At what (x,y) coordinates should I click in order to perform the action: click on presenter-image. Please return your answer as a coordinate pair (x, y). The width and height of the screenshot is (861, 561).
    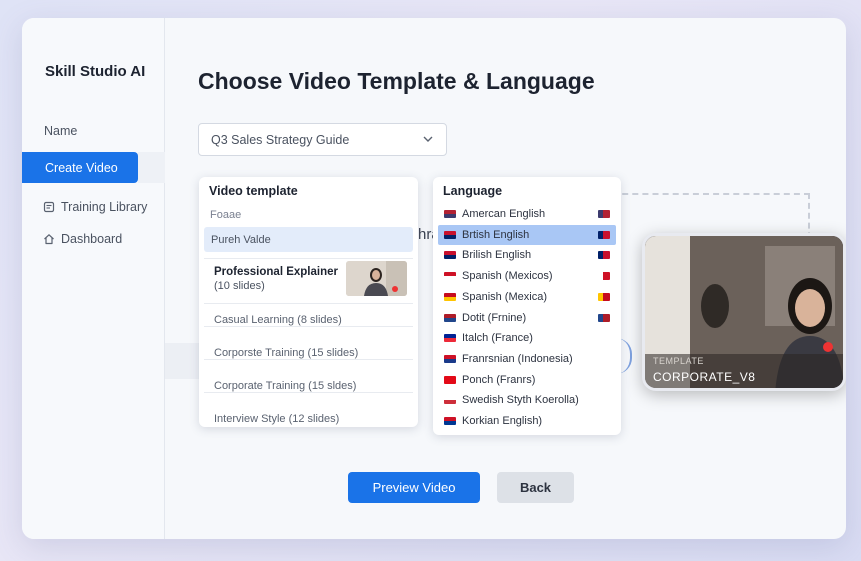
    Looking at the image, I should click on (744, 312).